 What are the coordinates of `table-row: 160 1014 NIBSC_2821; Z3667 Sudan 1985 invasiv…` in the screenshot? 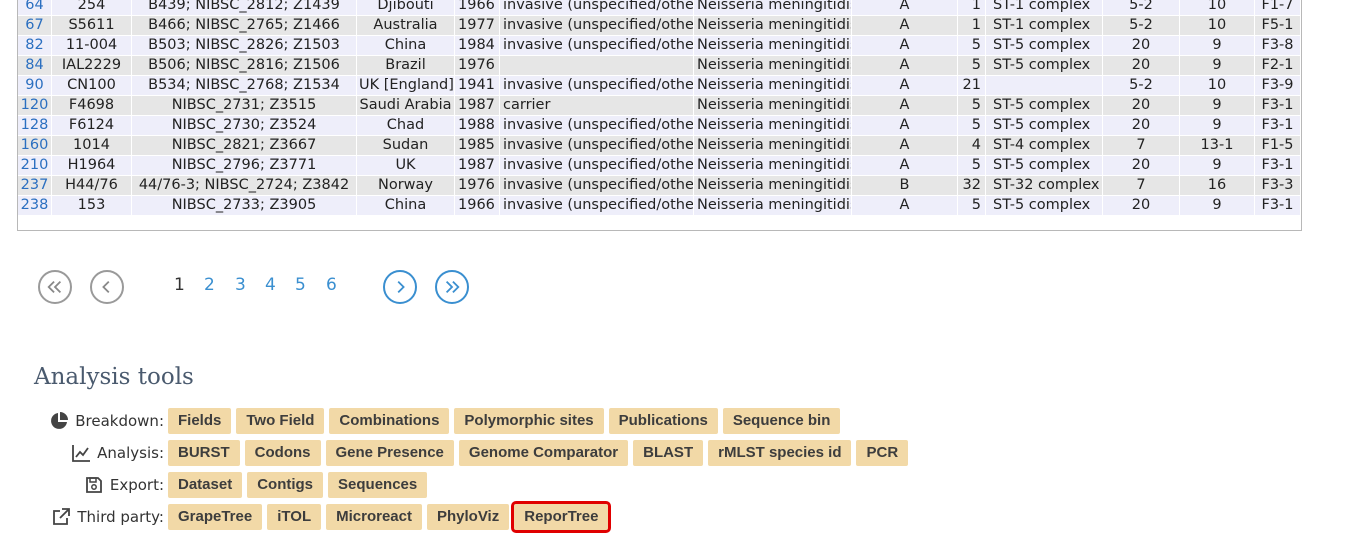 It's located at (659, 146).